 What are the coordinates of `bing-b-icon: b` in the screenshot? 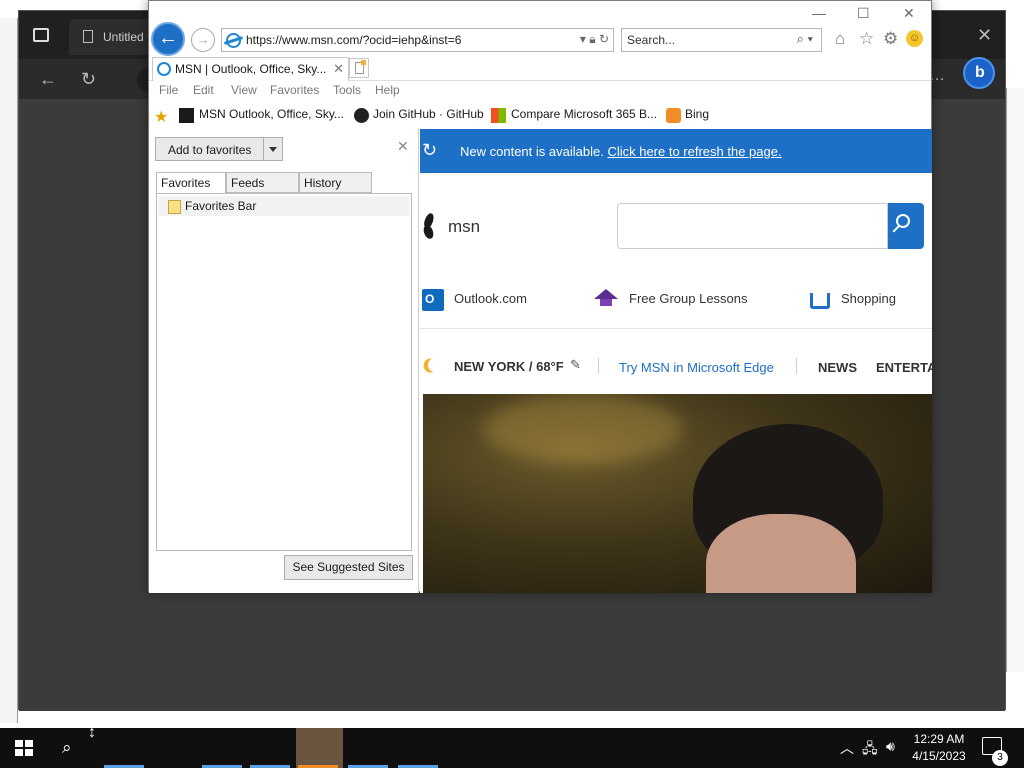 It's located at (980, 72).